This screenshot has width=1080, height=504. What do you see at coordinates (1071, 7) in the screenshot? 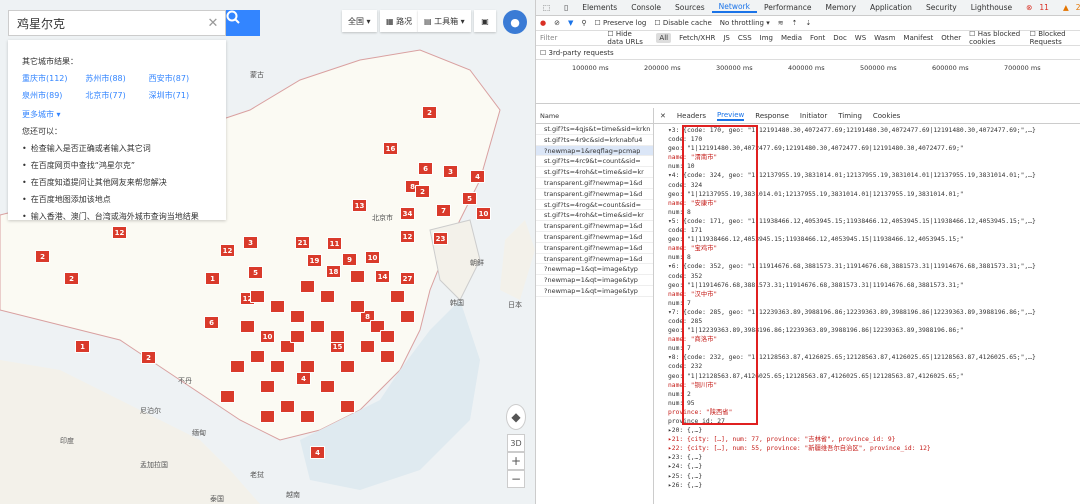
I see `warning-count: ▲ 2` at bounding box center [1071, 7].